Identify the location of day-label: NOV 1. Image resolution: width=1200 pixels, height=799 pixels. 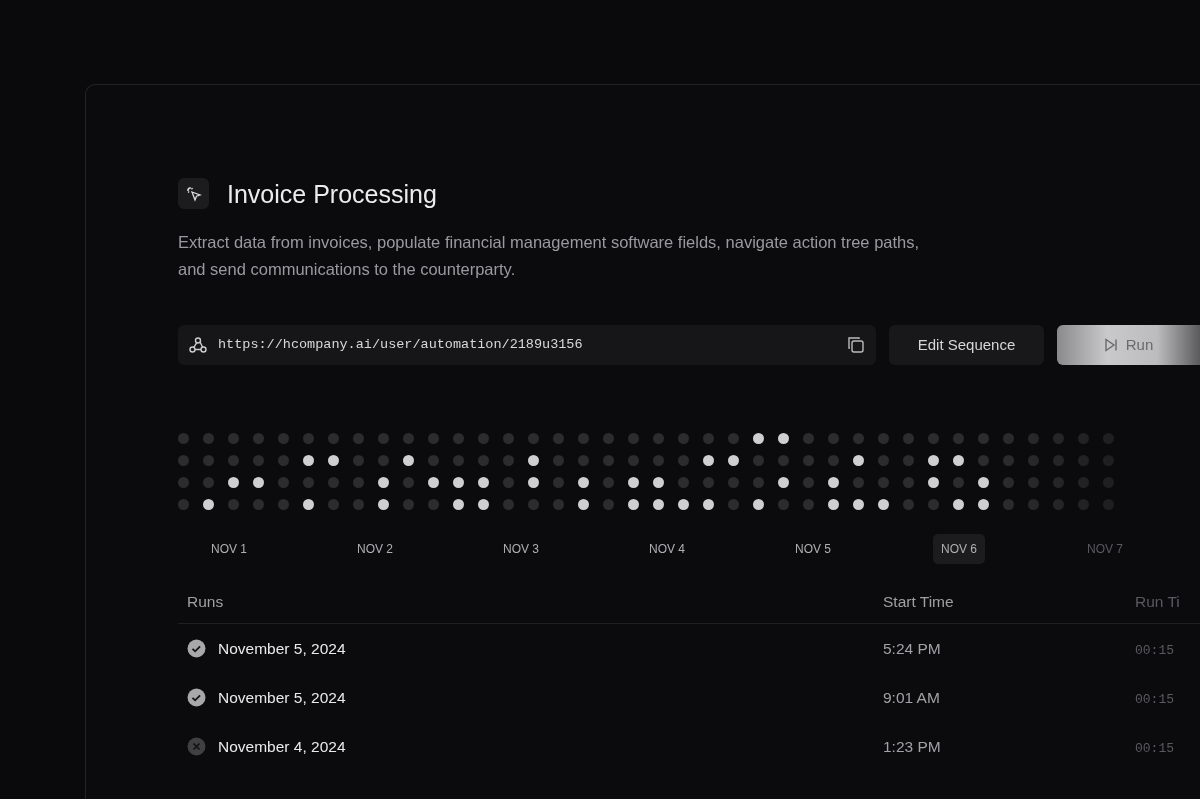
(229, 549).